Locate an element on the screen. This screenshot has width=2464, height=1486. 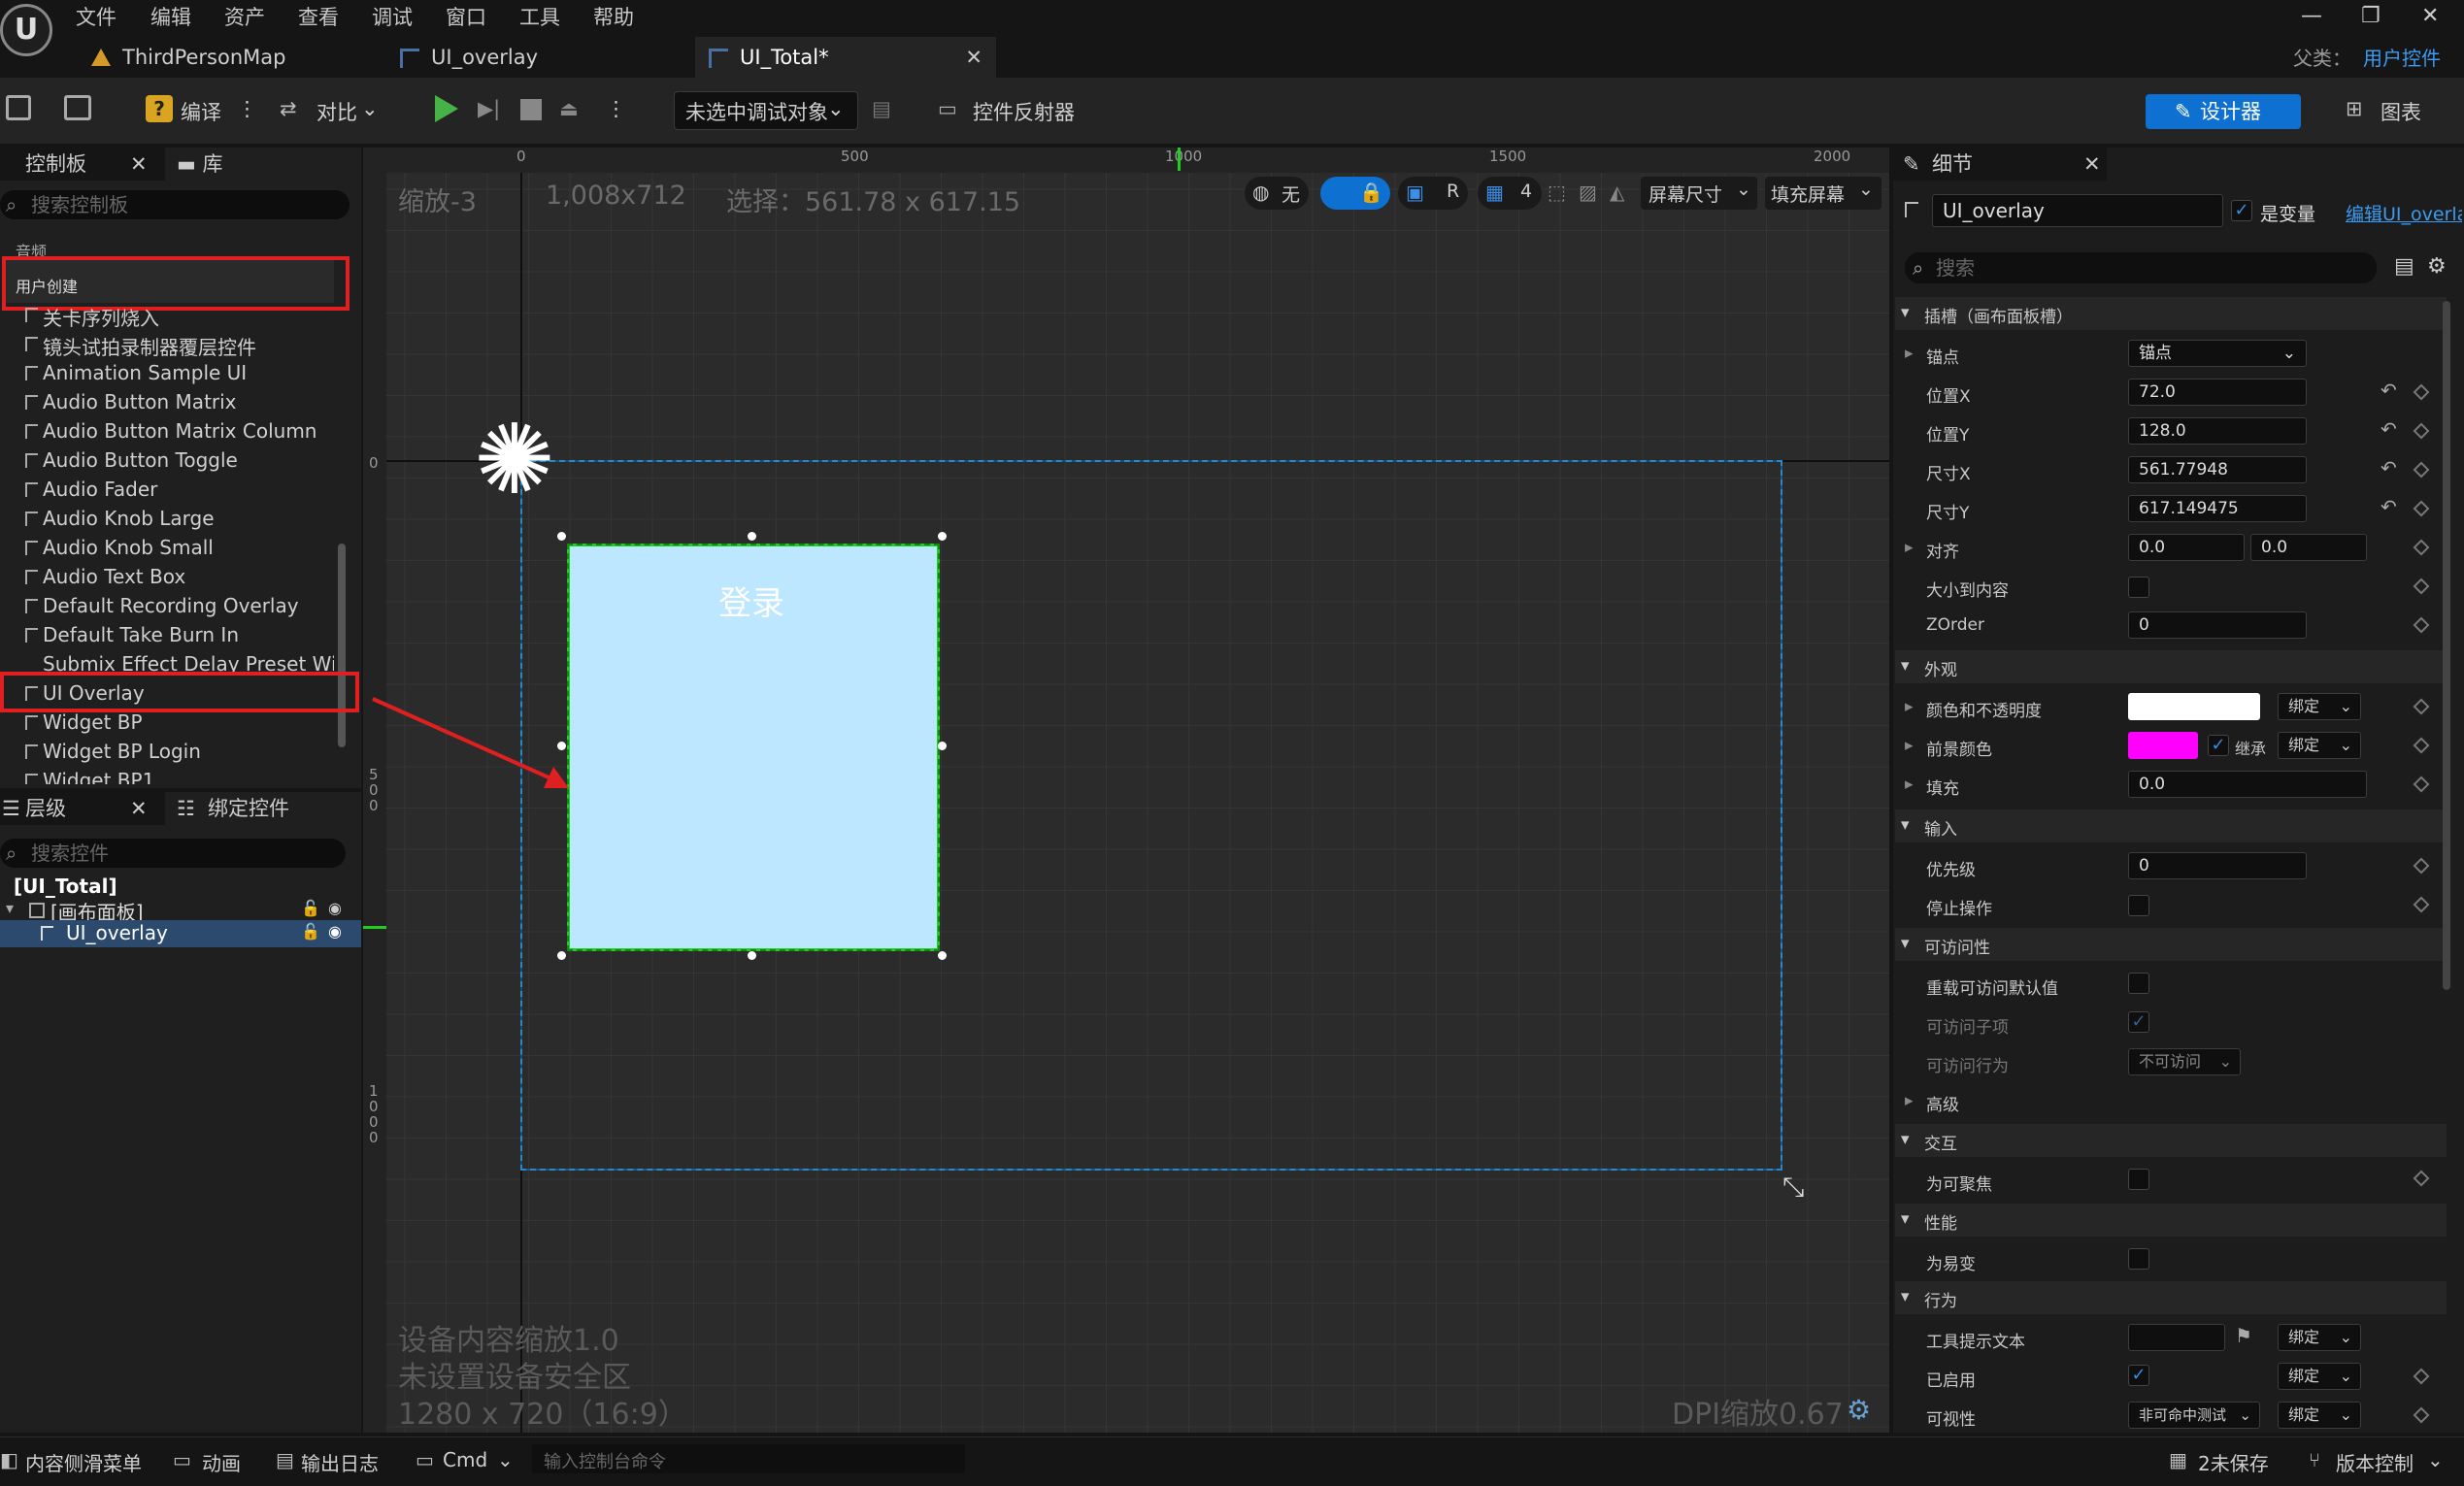
menu-debug: 调试 is located at coordinates (392, 16).